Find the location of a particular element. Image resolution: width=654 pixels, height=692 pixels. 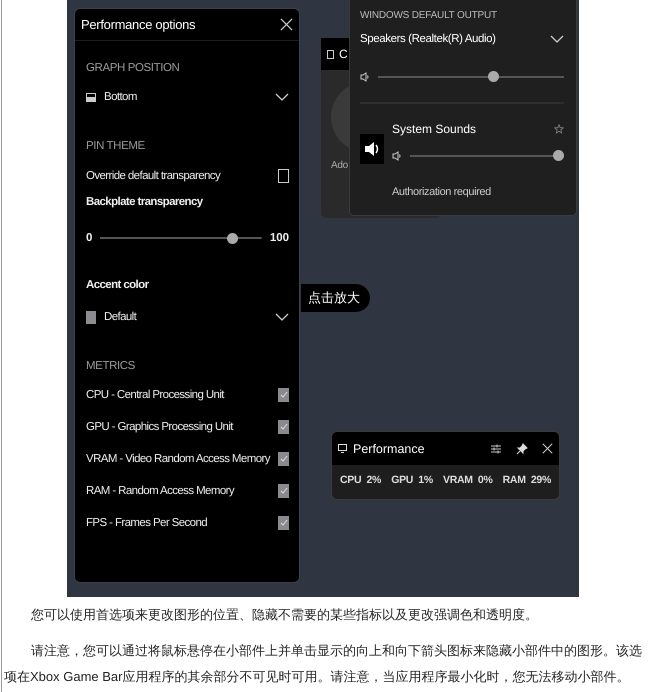

slider-max: 100 is located at coordinates (279, 238).